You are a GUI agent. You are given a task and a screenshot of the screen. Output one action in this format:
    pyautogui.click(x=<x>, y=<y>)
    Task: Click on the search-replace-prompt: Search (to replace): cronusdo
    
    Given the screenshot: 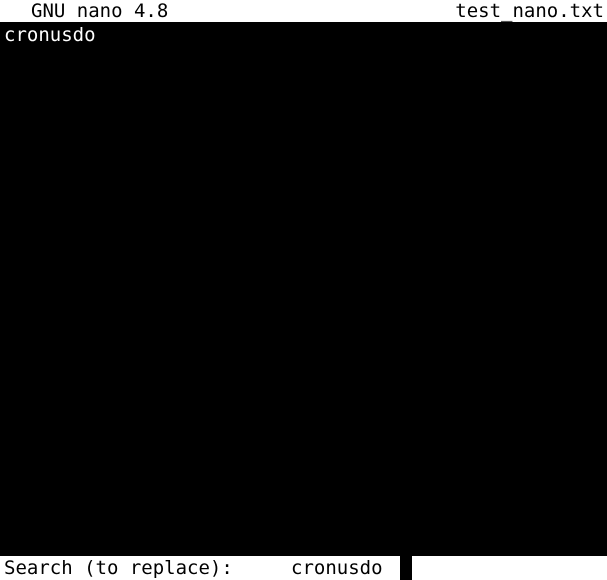 What is the action you would take?
    pyautogui.click(x=303, y=568)
    